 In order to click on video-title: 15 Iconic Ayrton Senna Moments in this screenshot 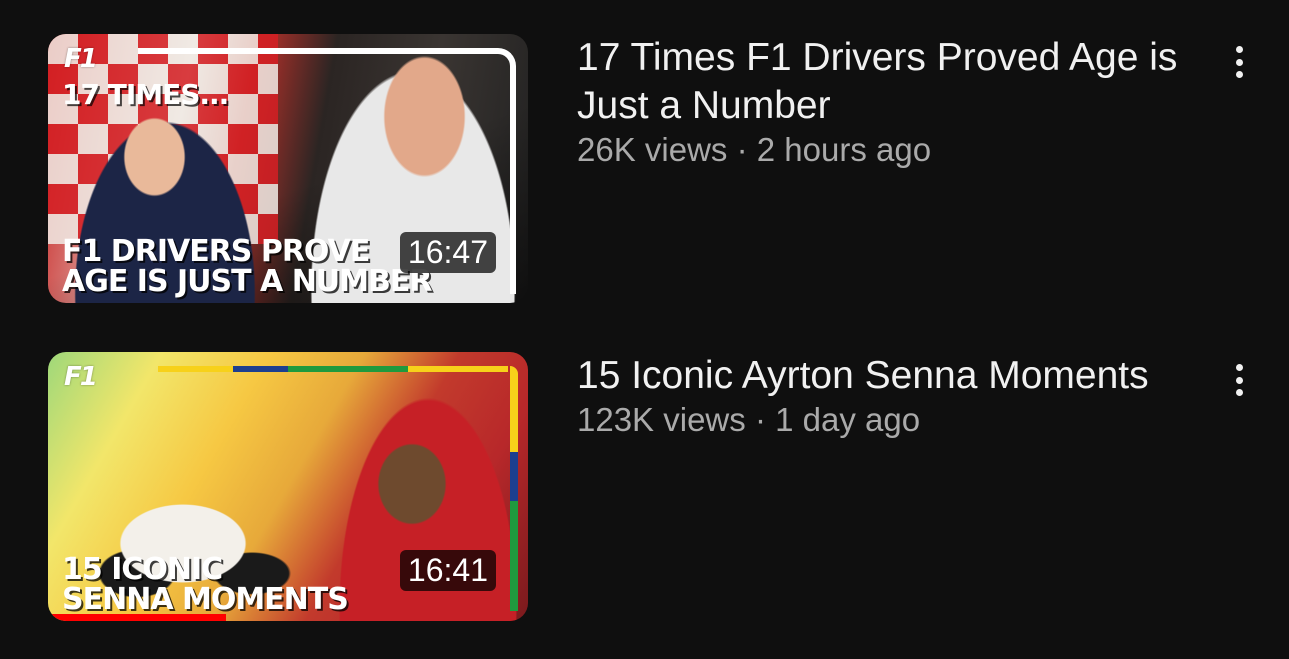, I will do `click(882, 376)`.